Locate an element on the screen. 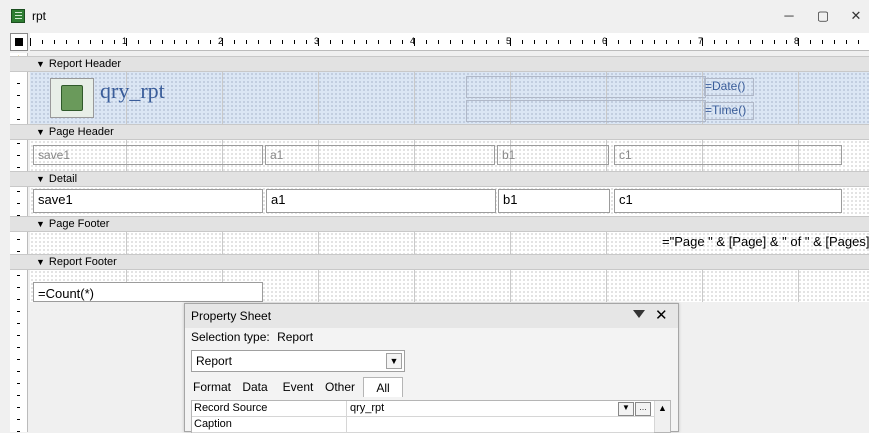 This screenshot has height=433, width=869. report-title: qry_rpt is located at coordinates (132, 91).